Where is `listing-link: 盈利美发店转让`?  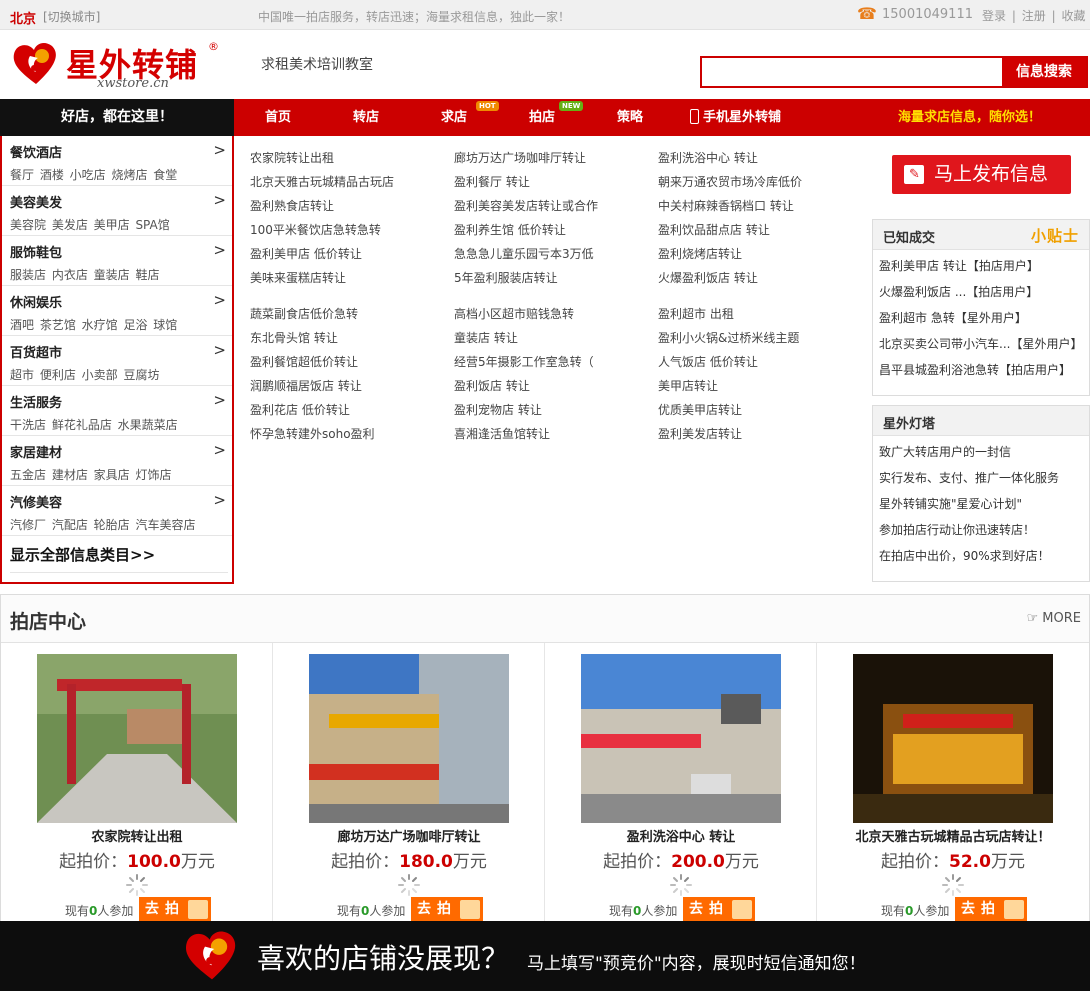 listing-link: 盈利美发店转让 is located at coordinates (758, 438).